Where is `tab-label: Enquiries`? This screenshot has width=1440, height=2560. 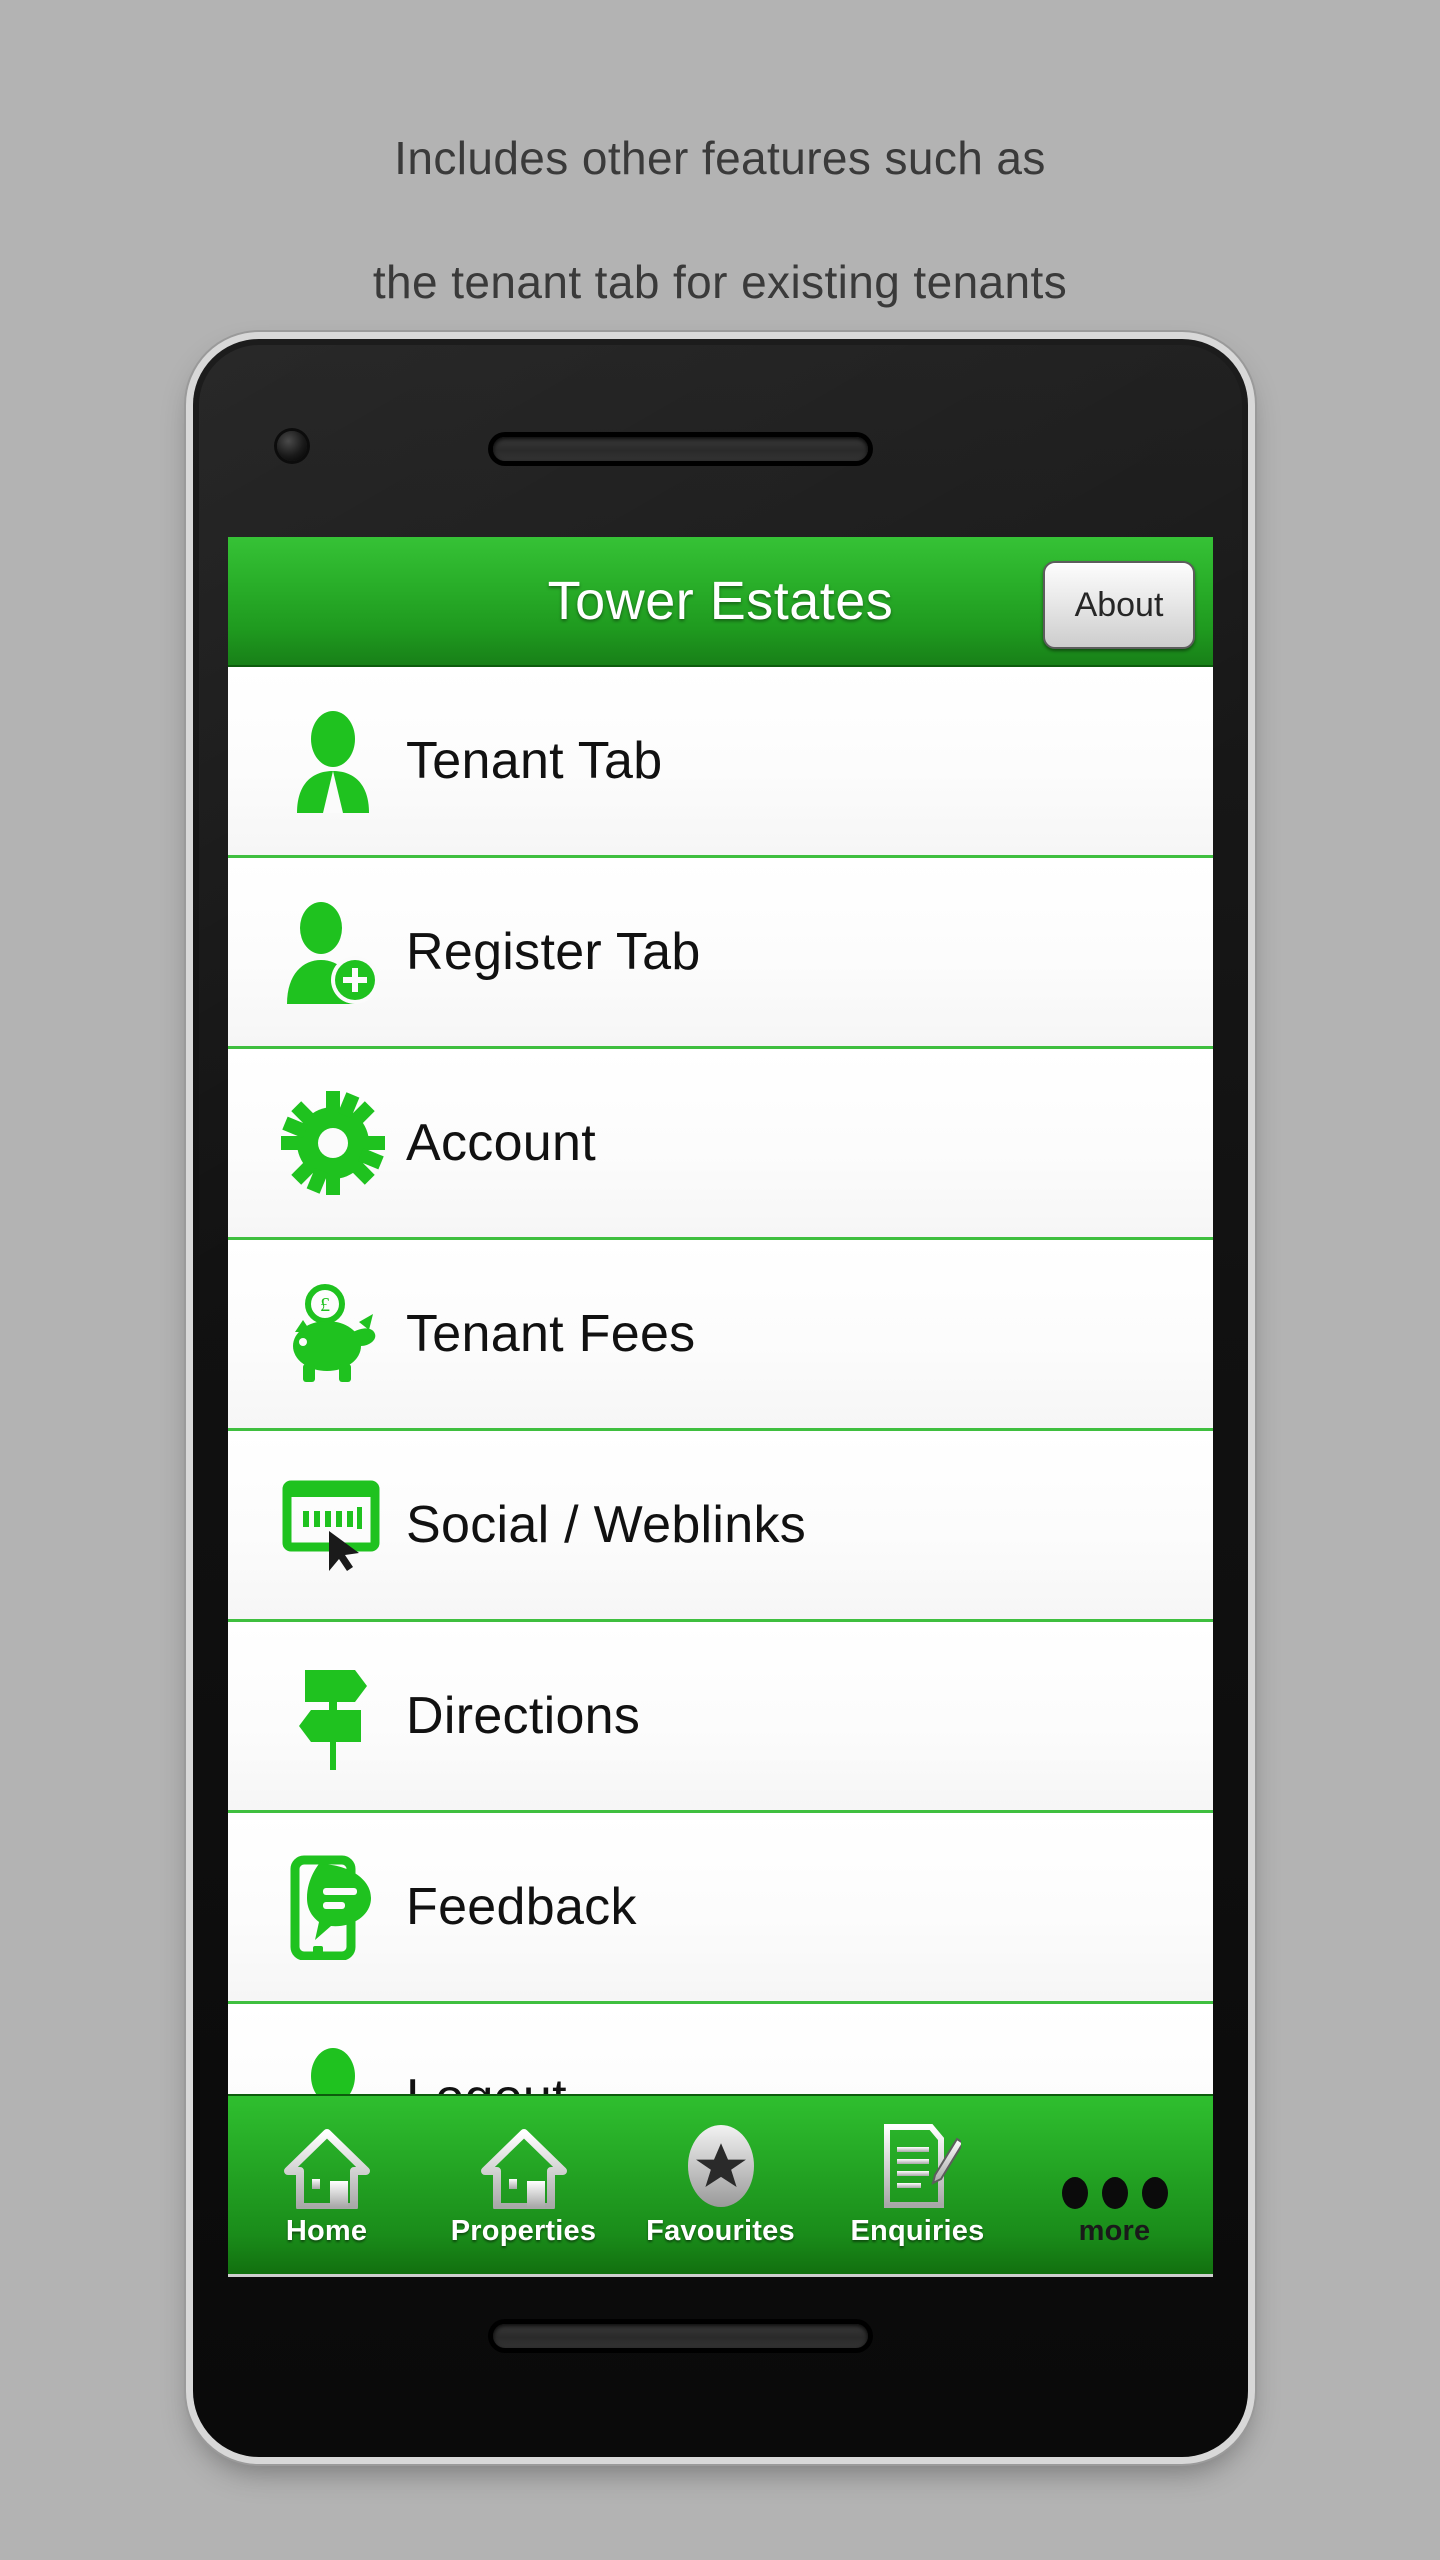 tab-label: Enquiries is located at coordinates (917, 2230).